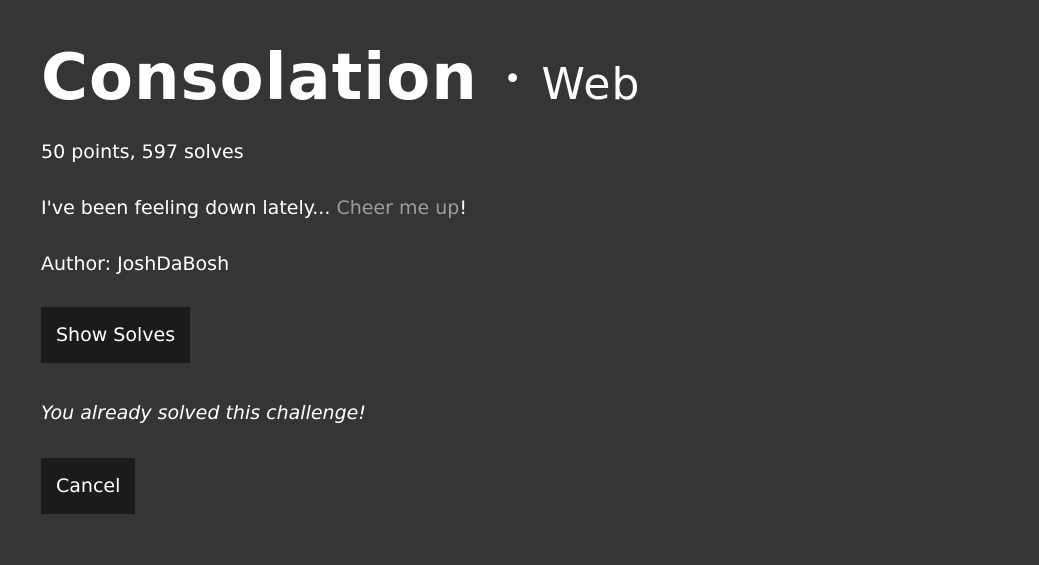 The height and width of the screenshot is (565, 1039). What do you see at coordinates (540, 78) in the screenshot?
I see `challenge-header: Consolation • Web` at bounding box center [540, 78].